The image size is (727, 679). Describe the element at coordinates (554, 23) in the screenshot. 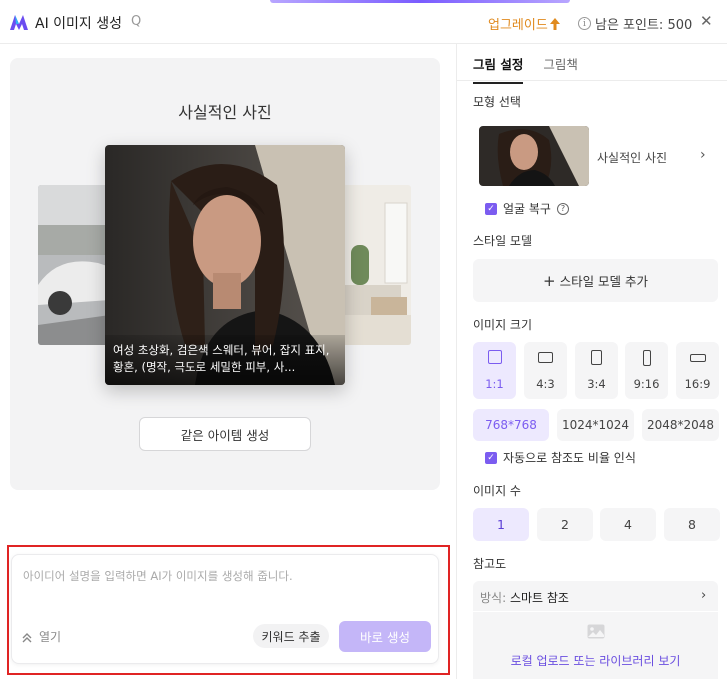

I see `upgrade-arrow-icon` at that location.